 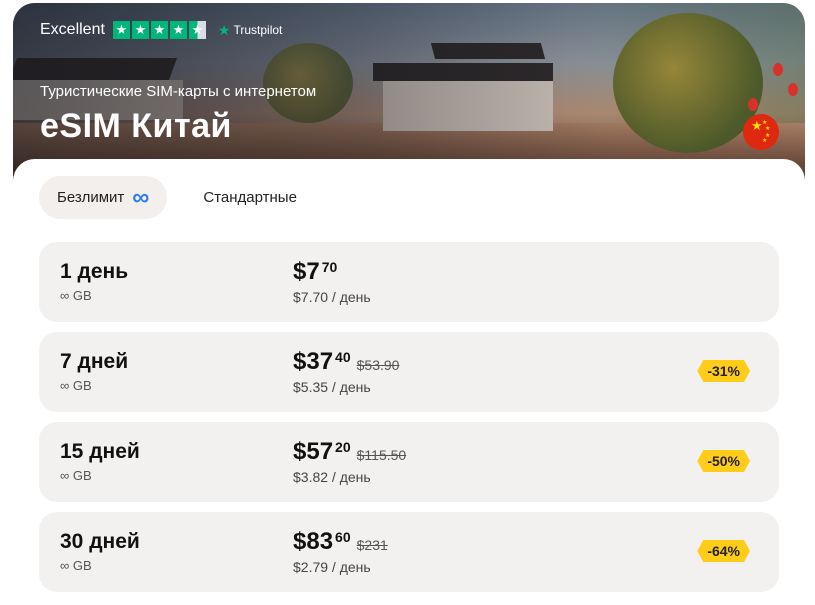 I want to click on old-price: $231, so click(x=372, y=545).